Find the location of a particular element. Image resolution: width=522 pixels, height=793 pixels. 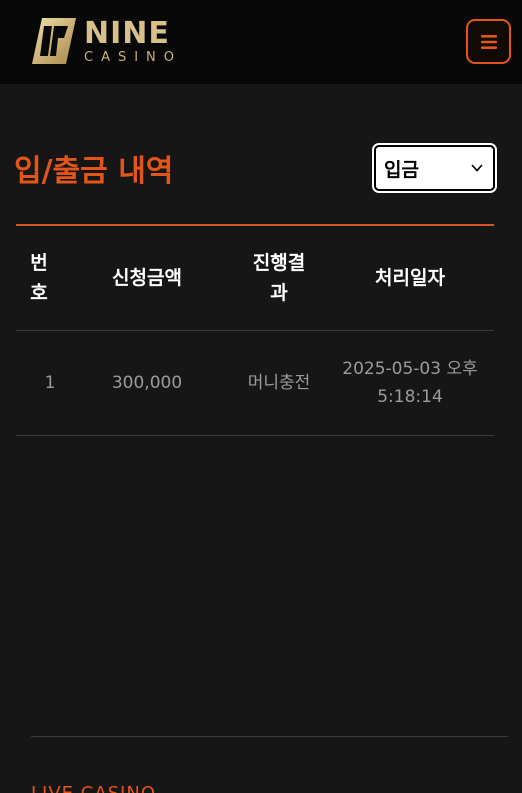

page-title: 입/출금 내역 is located at coordinates (94, 171).